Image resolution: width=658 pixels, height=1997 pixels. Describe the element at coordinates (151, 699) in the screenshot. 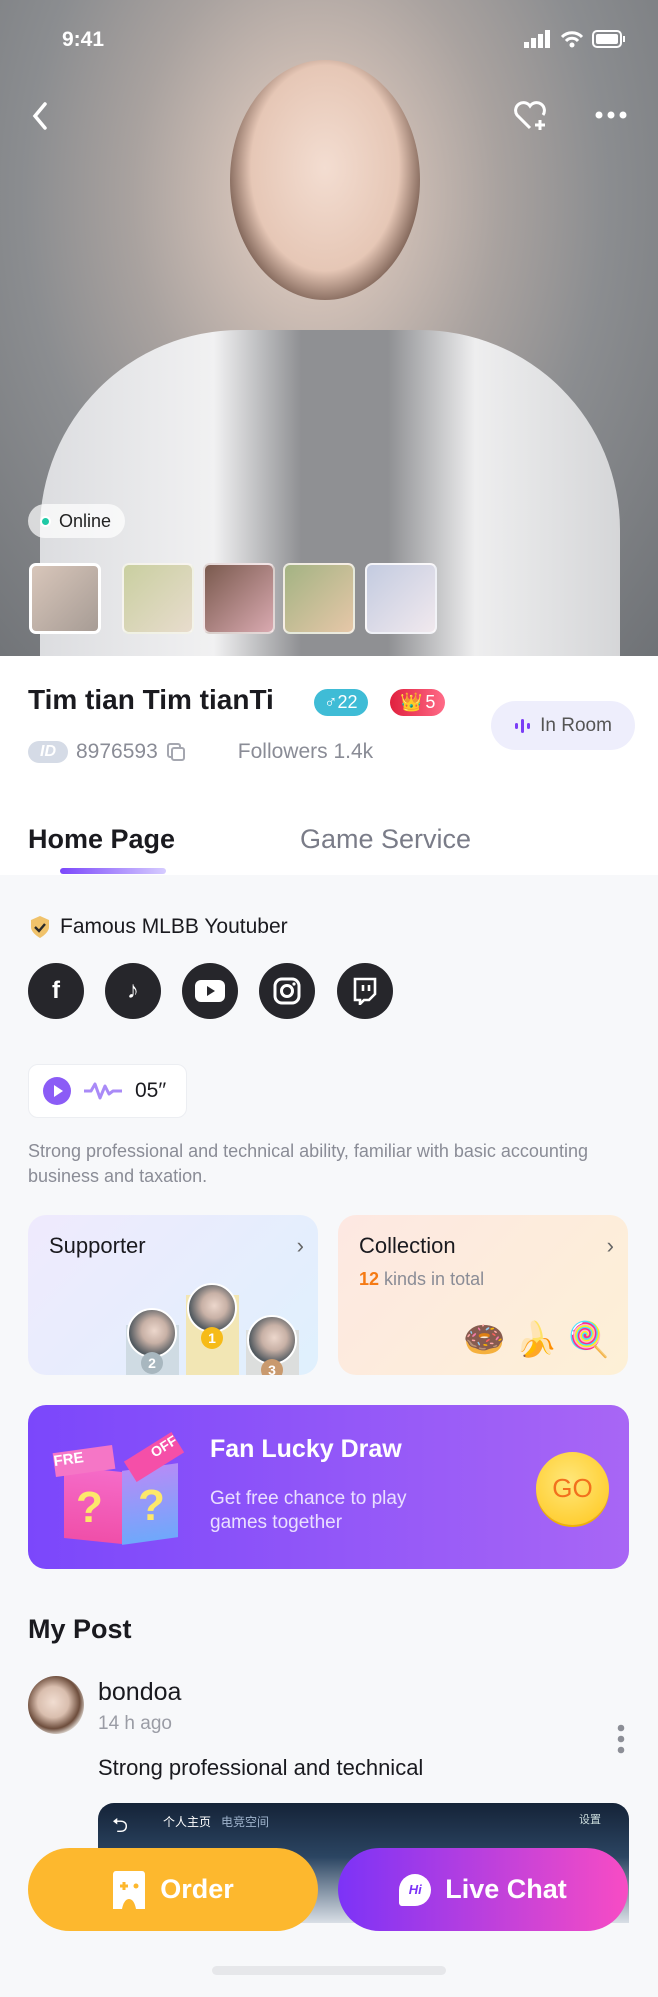

I see `profile-name: Tim tian Tim tianTi` at that location.